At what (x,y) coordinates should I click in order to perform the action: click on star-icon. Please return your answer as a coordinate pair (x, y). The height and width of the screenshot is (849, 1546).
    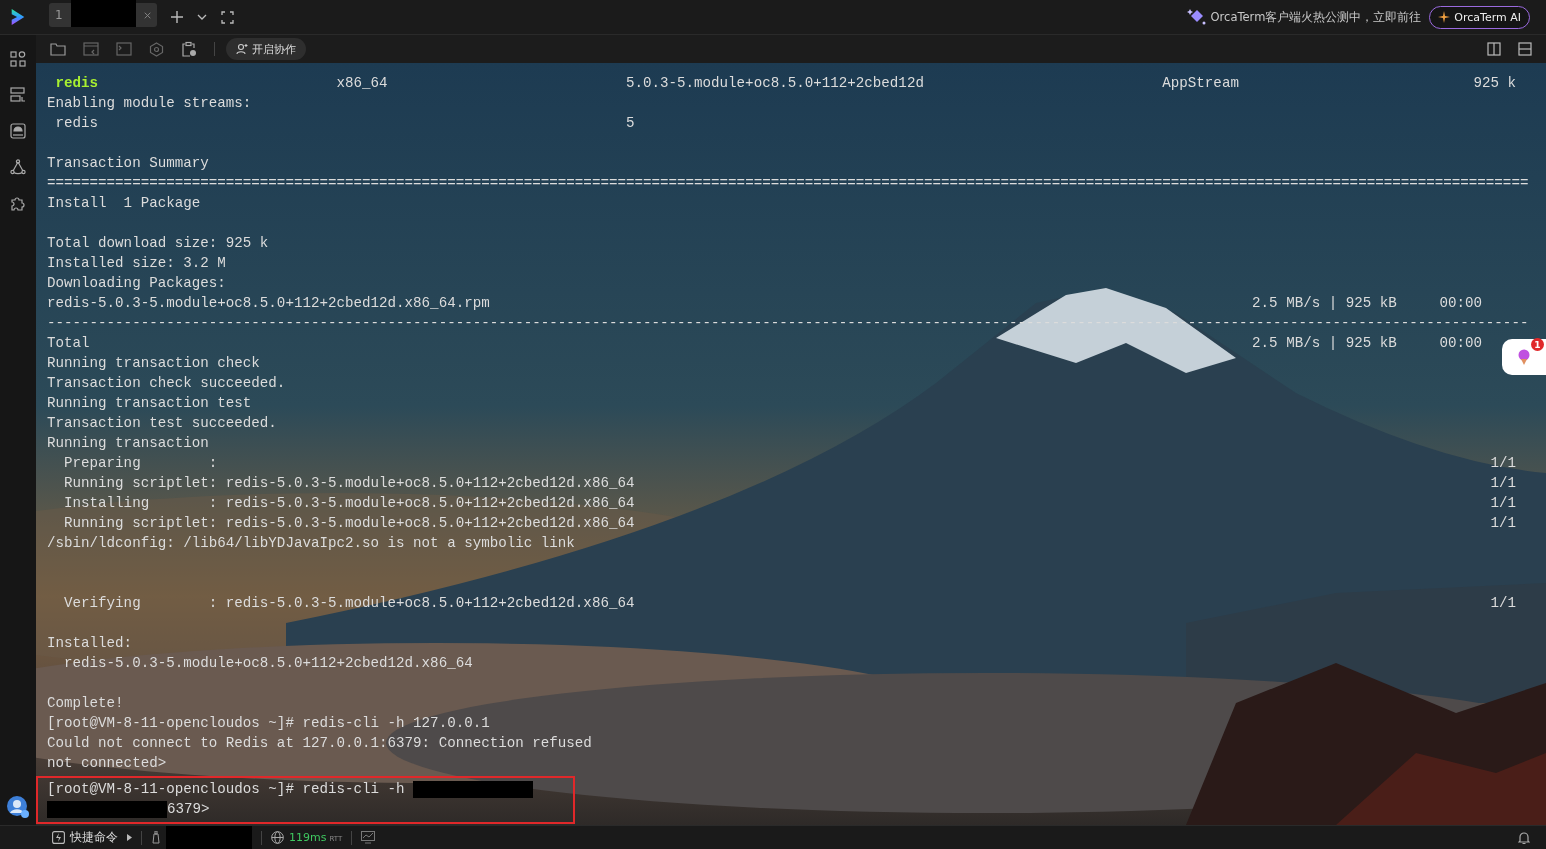
    Looking at the image, I should click on (1444, 17).